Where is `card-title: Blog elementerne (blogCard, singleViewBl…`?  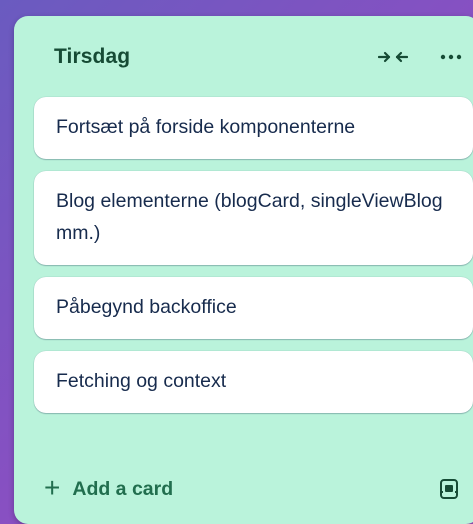 card-title: Blog elementerne (blogCard, singleViewBl… is located at coordinates (249, 217).